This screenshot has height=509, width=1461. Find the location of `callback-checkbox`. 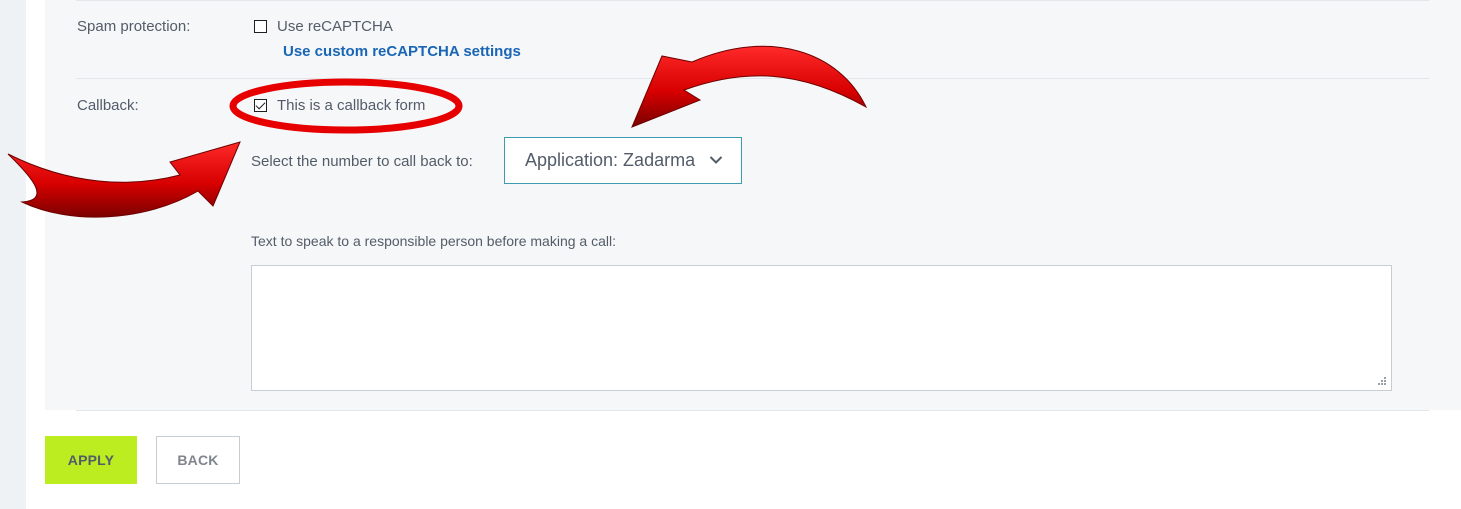

callback-checkbox is located at coordinates (260, 105).